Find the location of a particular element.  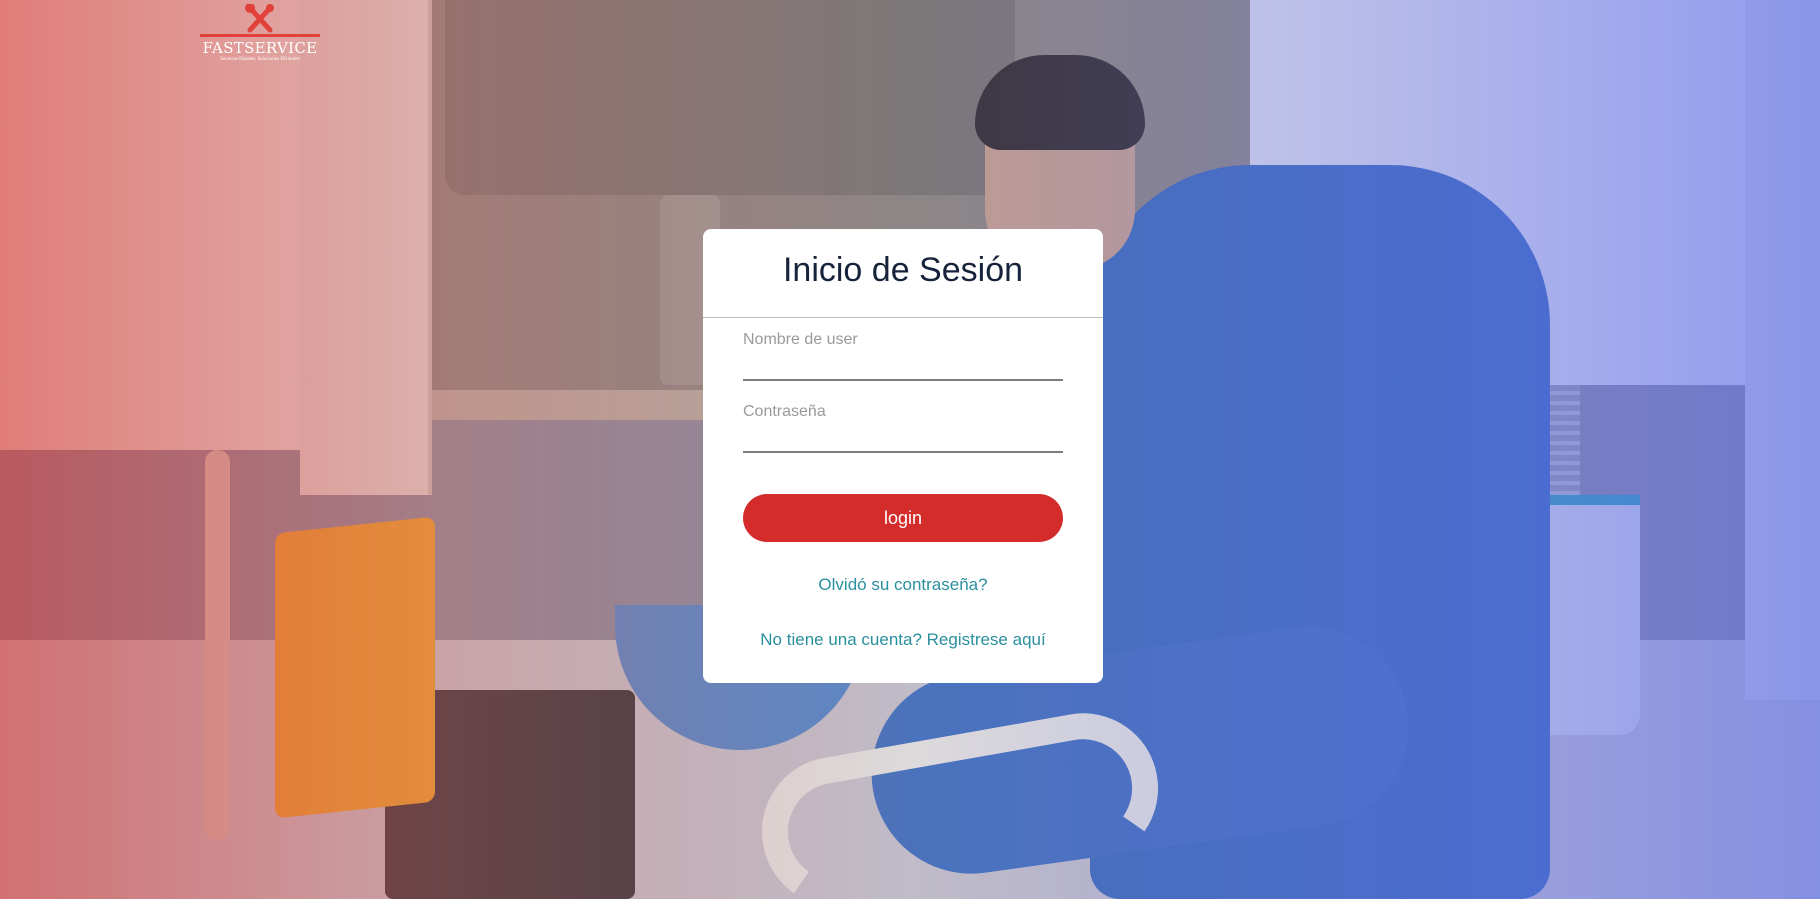

login-title: Inicio de Sesión is located at coordinates (903, 270).